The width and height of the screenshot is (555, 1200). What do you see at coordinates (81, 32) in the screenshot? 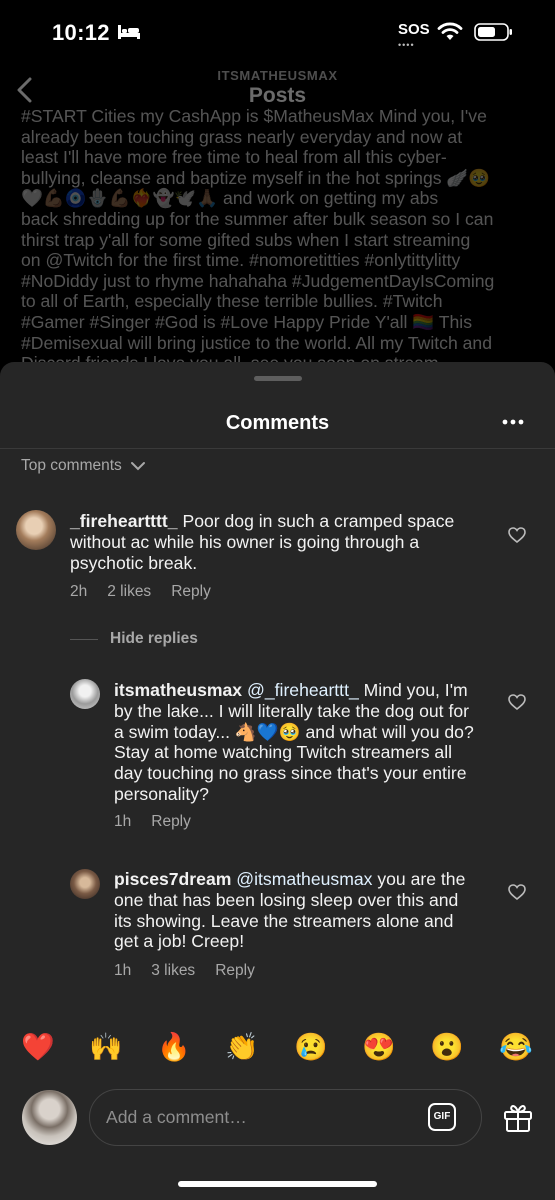
I see `status-time: 10:12` at bounding box center [81, 32].